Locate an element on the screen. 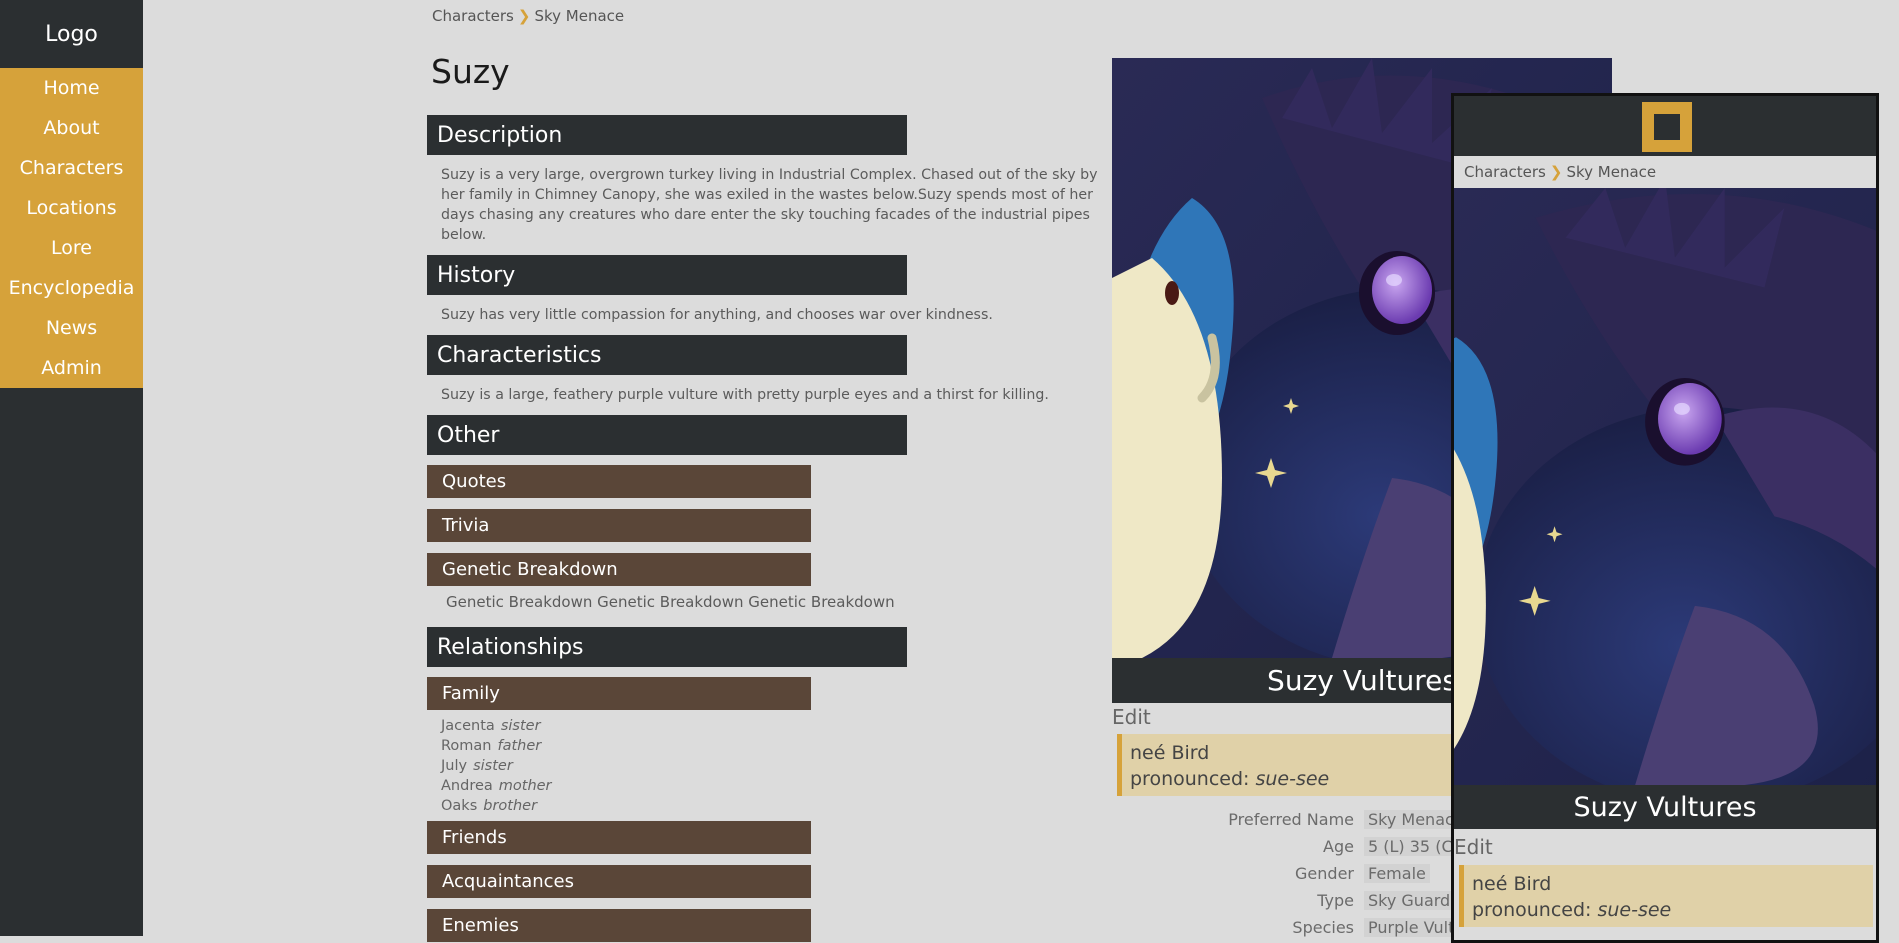 The image size is (1899, 943). nav-item-encyclopedia: Encyclopedia is located at coordinates (71, 288).